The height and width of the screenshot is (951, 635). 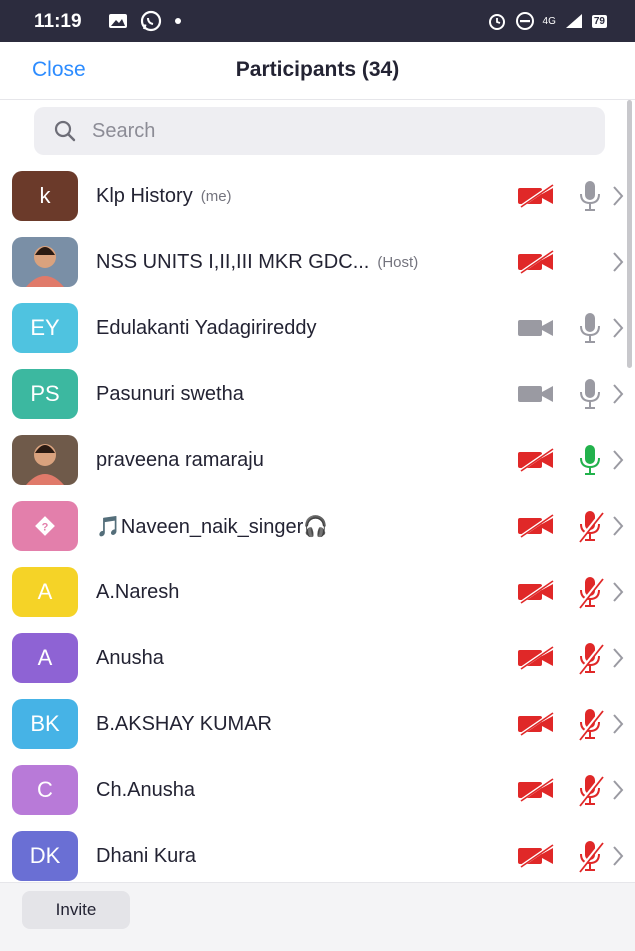 I want to click on avatar: ?, so click(x=45, y=526).